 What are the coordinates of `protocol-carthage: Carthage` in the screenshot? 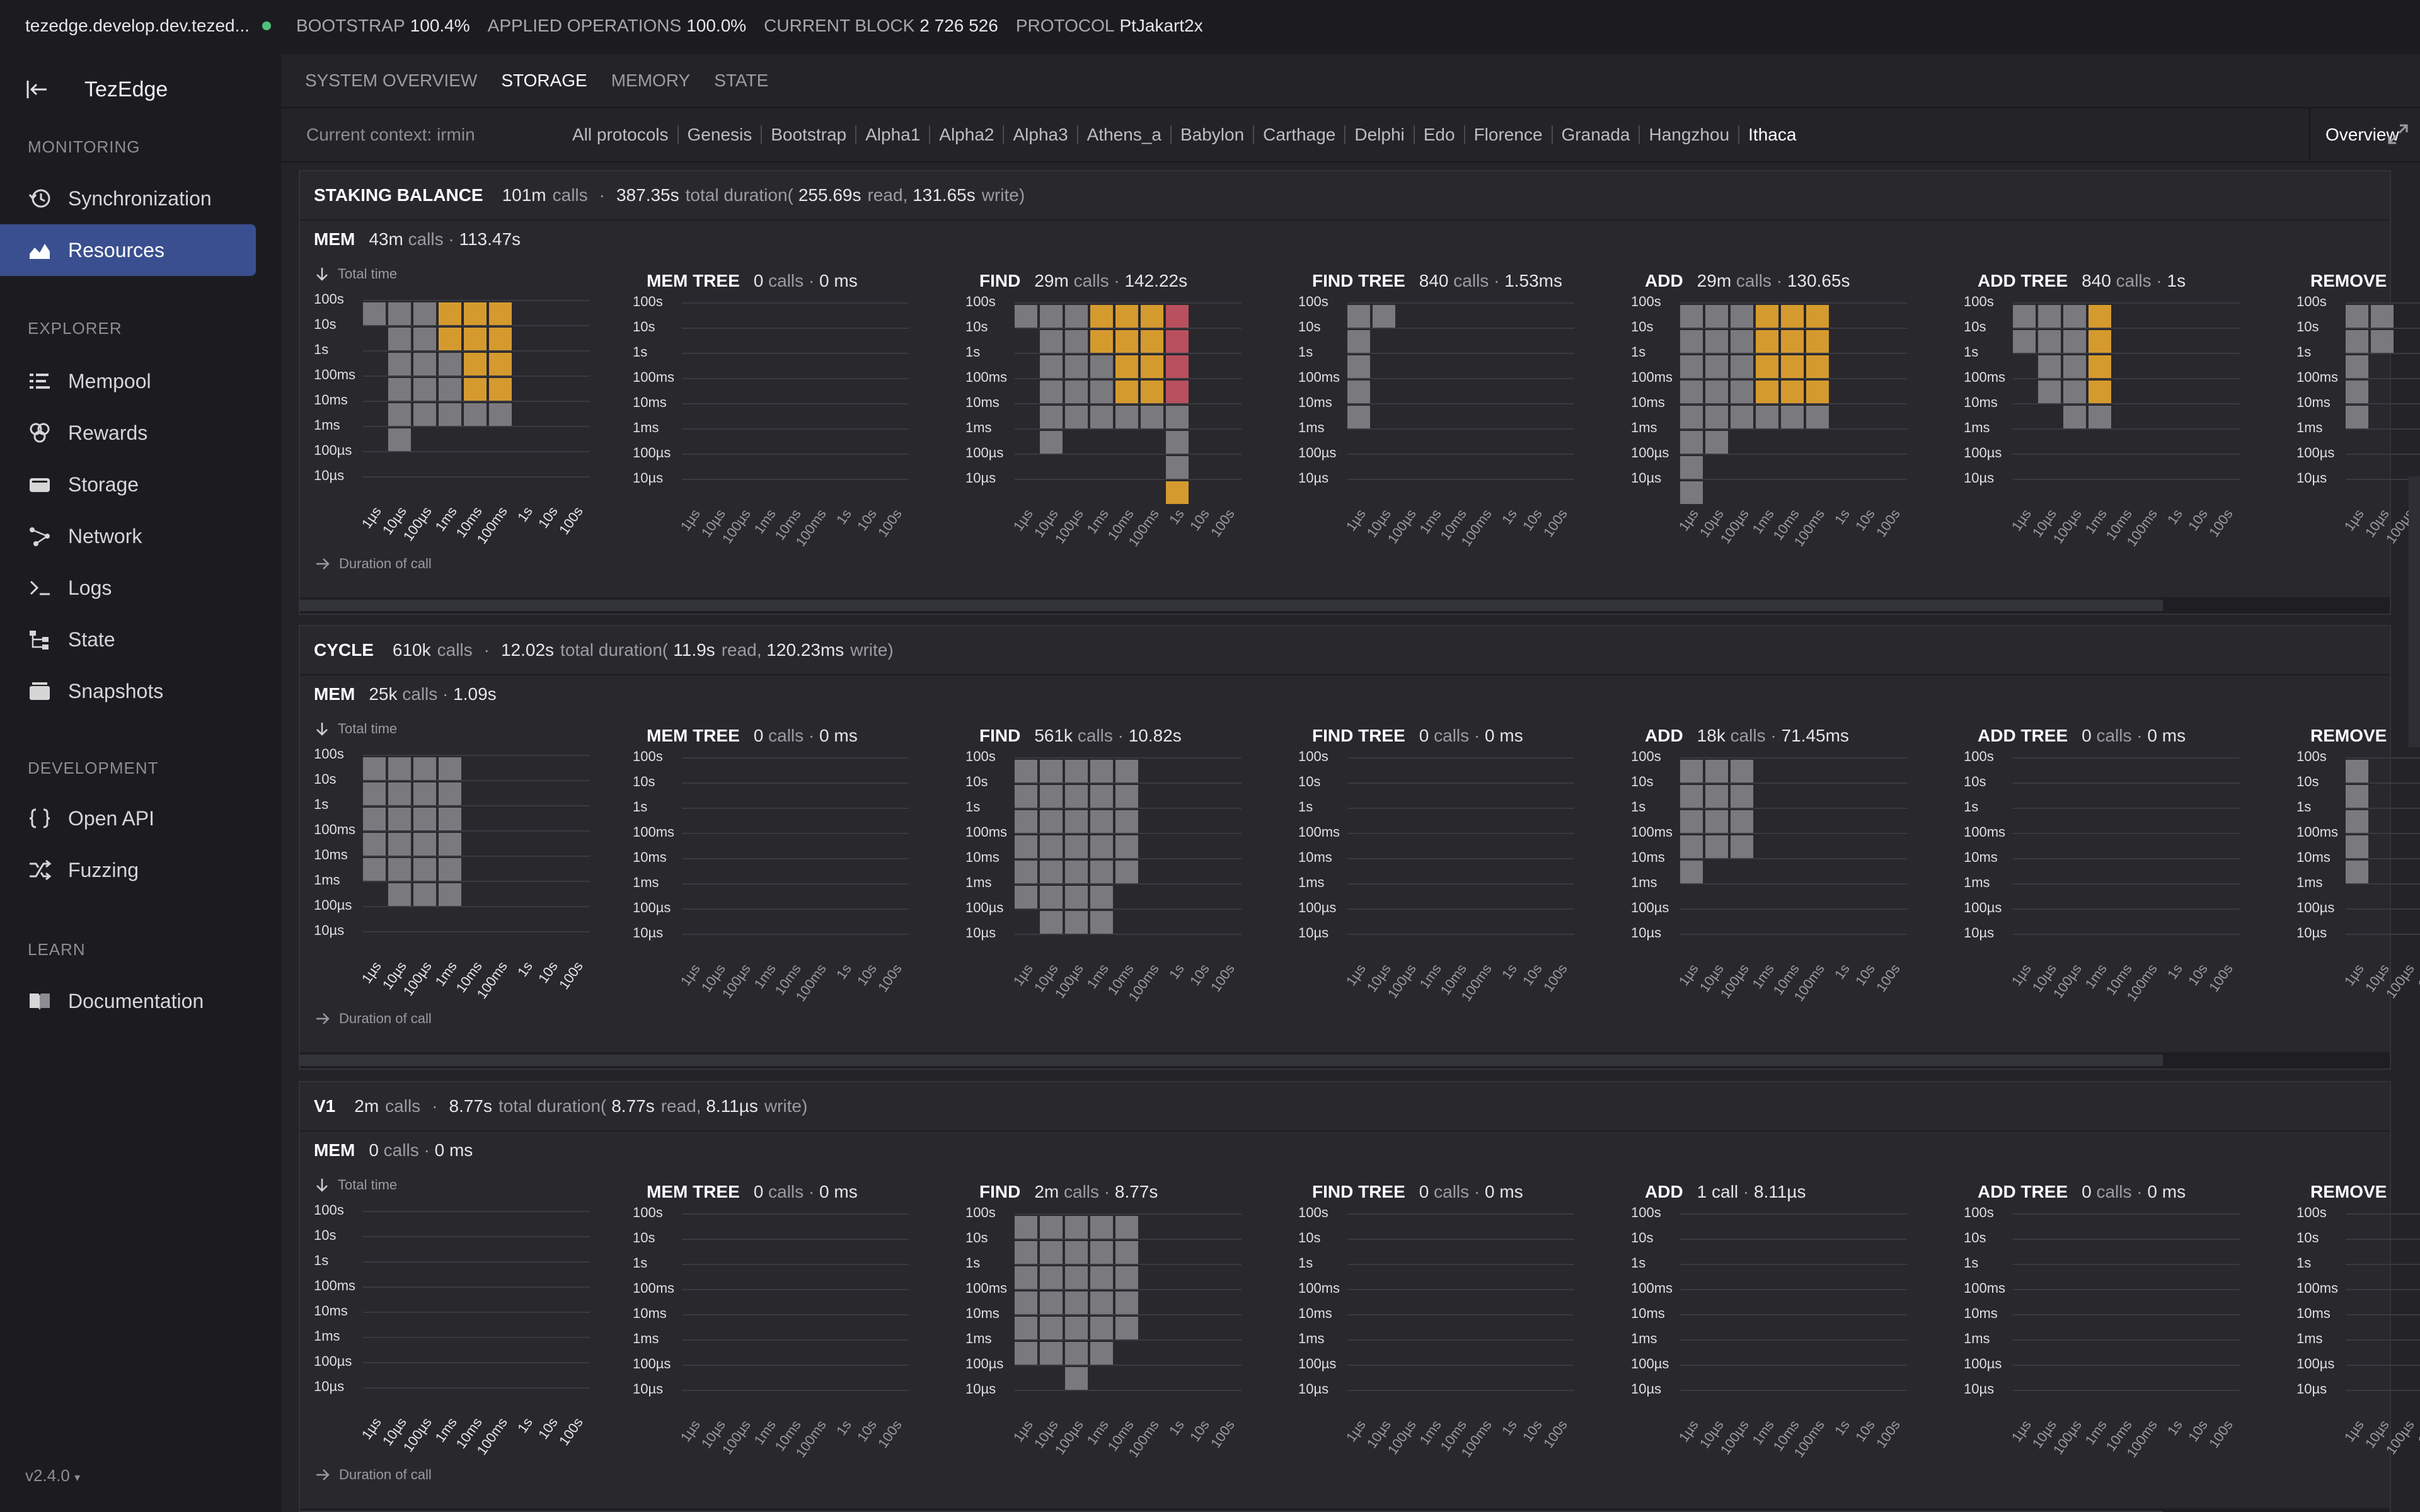 It's located at (1300, 134).